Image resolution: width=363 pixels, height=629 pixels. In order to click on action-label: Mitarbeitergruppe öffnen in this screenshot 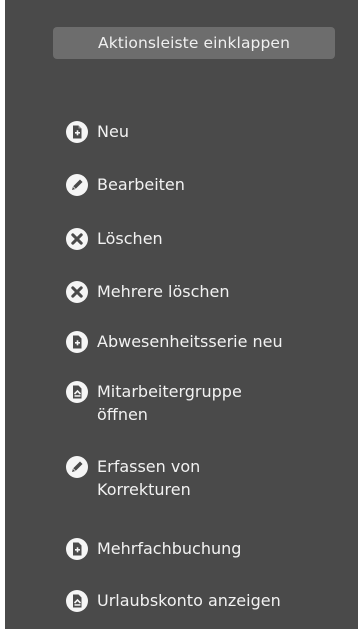, I will do `click(169, 403)`.